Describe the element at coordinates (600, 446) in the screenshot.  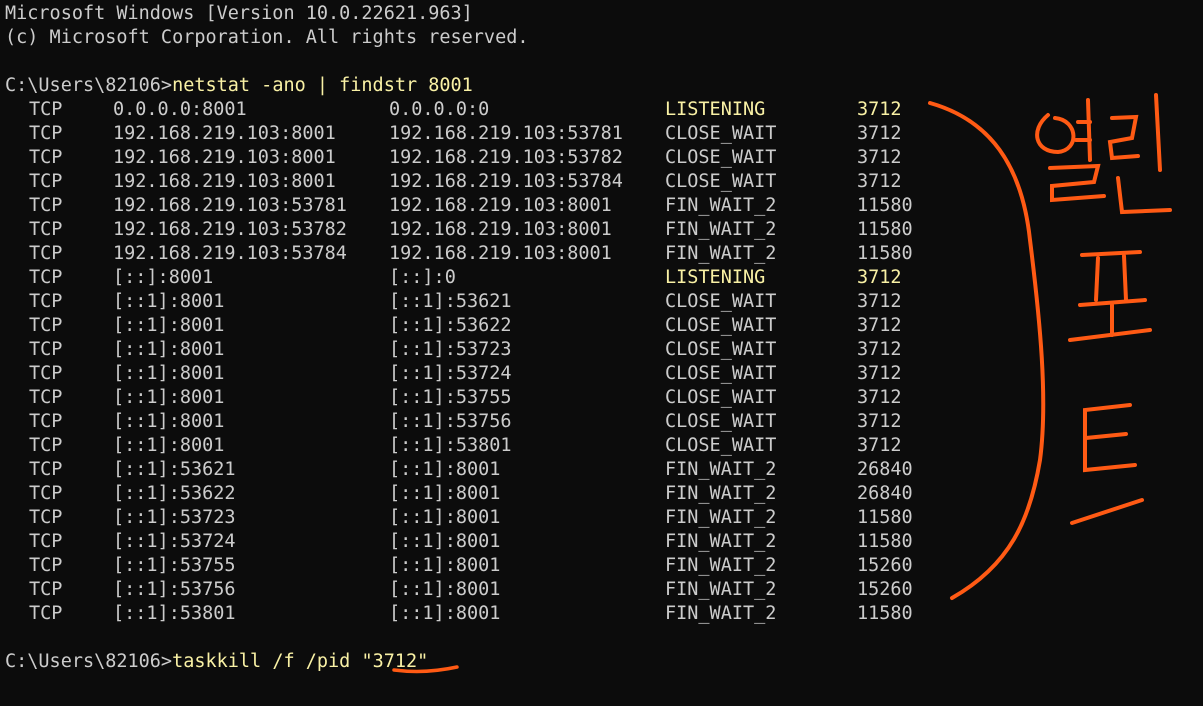
I see `netstat-row: TCP [::1]:8001 [::1]:53801 CLOSE_WAIT 3712` at that location.